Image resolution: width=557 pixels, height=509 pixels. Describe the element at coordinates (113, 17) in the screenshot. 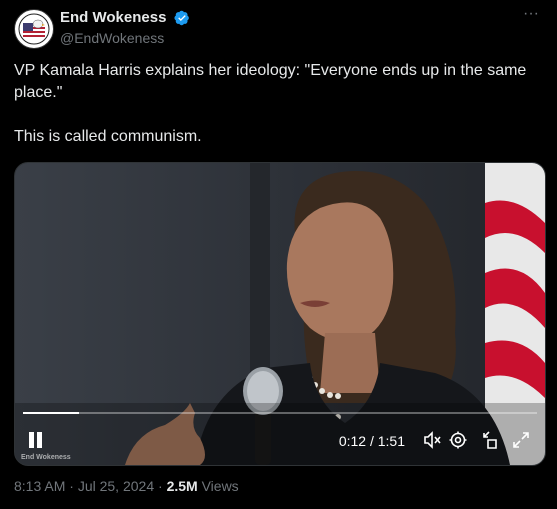

I see `display-name: End Wokeness` at that location.